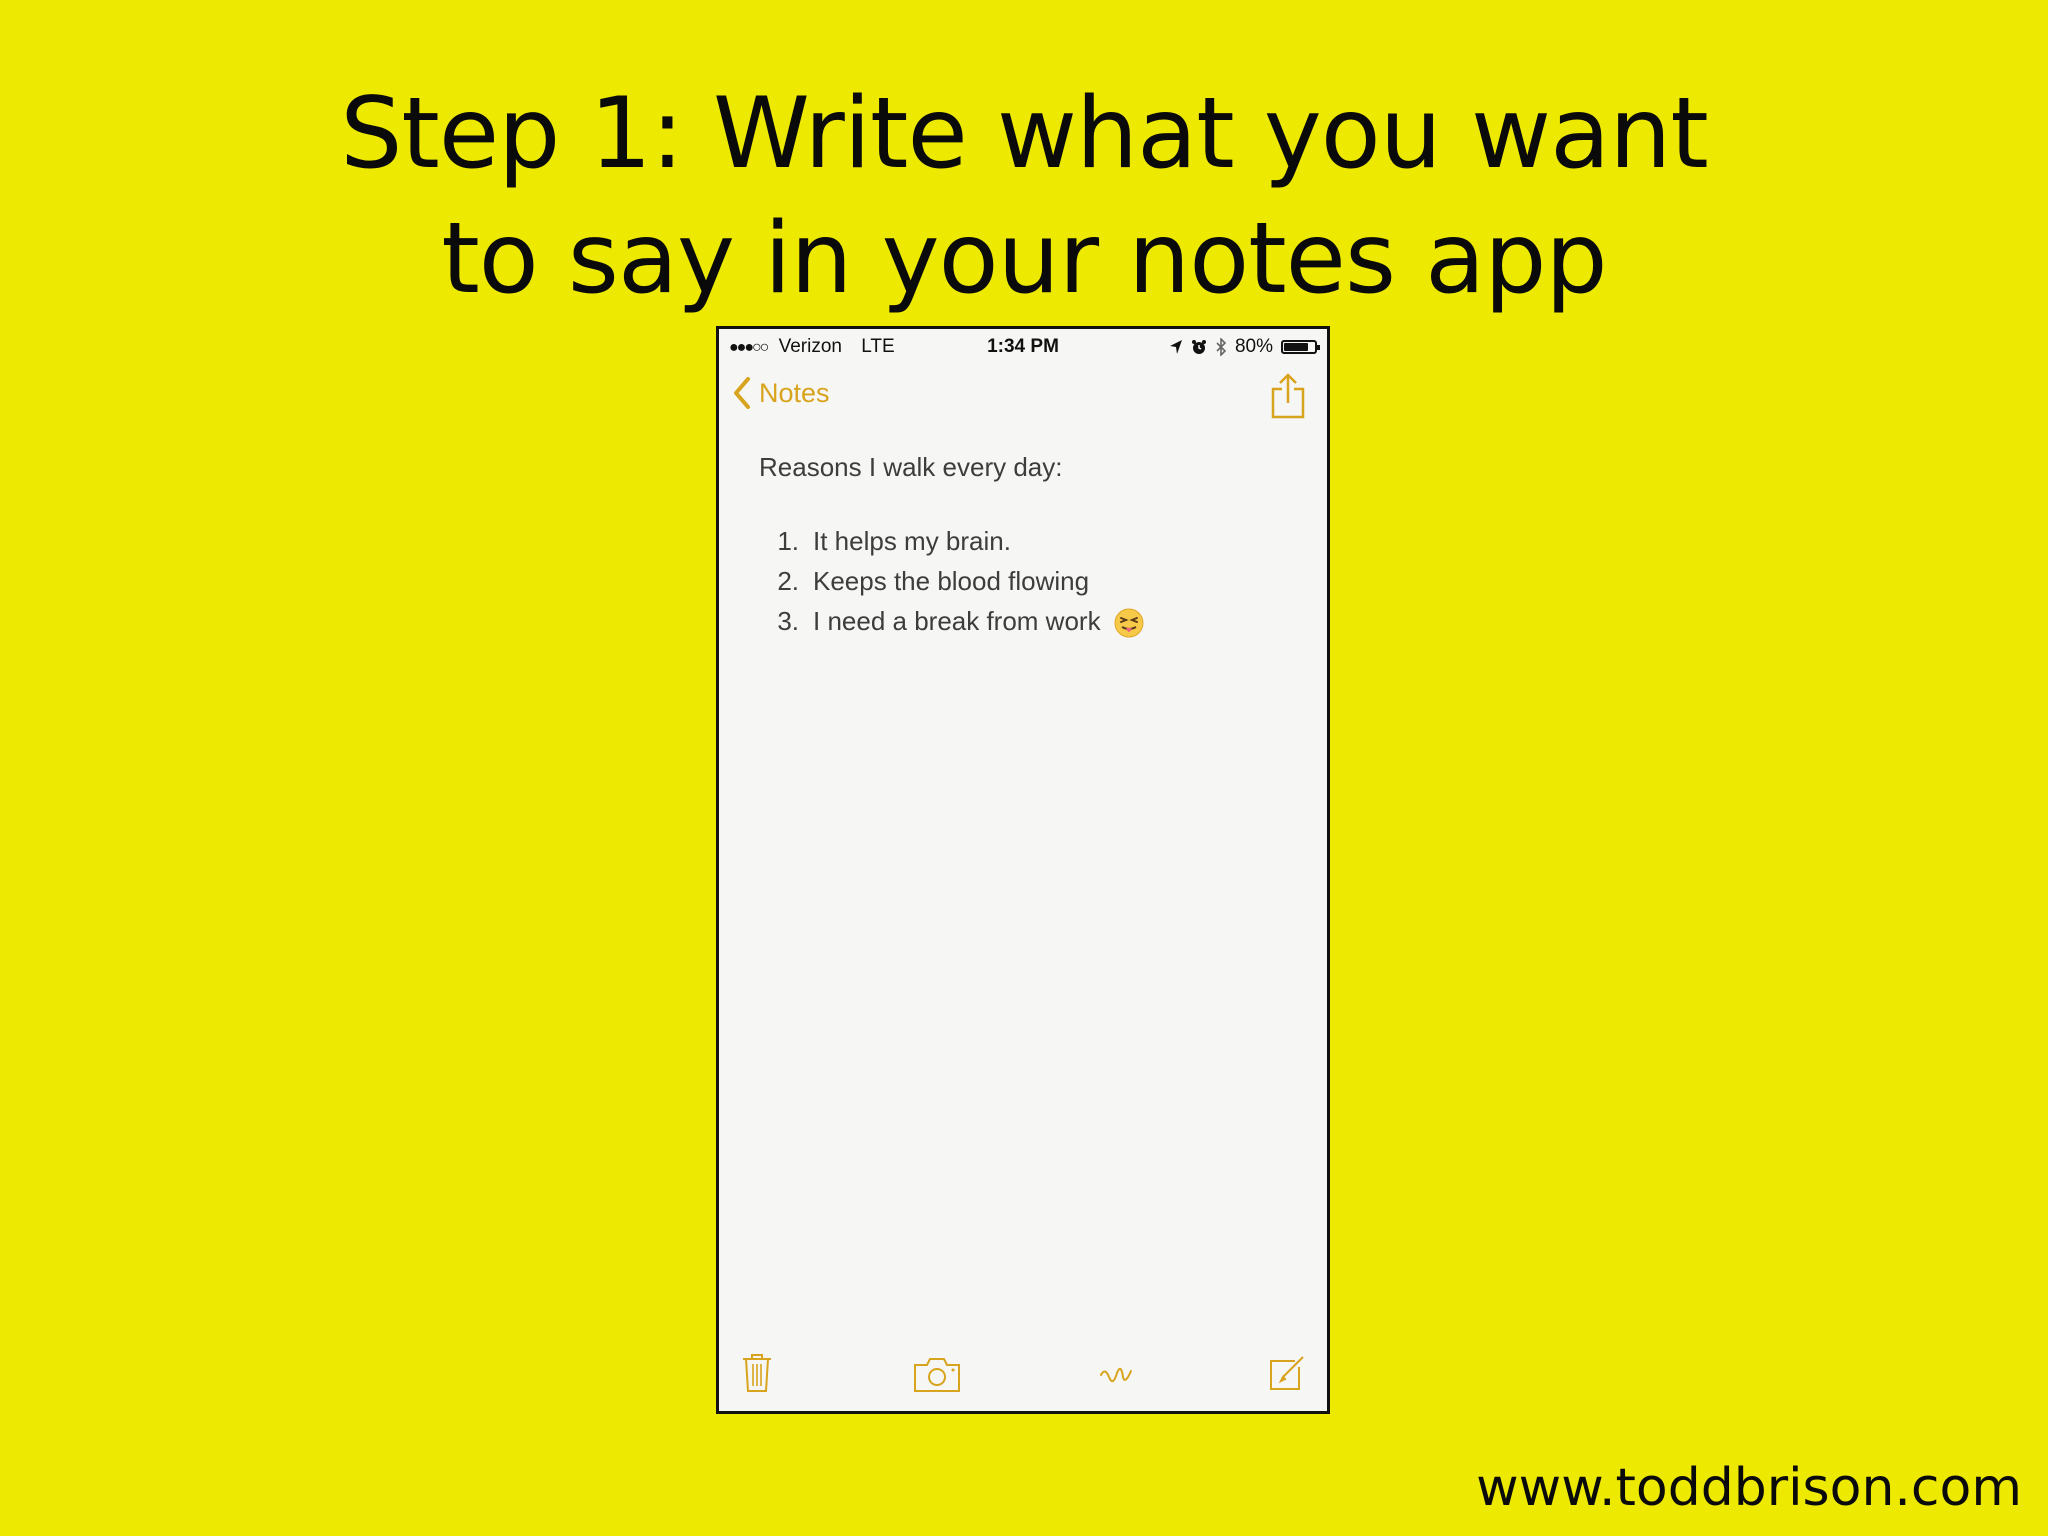 This screenshot has height=1536, width=2048. What do you see at coordinates (1023, 400) in the screenshot?
I see `nav-bar: Notes` at bounding box center [1023, 400].